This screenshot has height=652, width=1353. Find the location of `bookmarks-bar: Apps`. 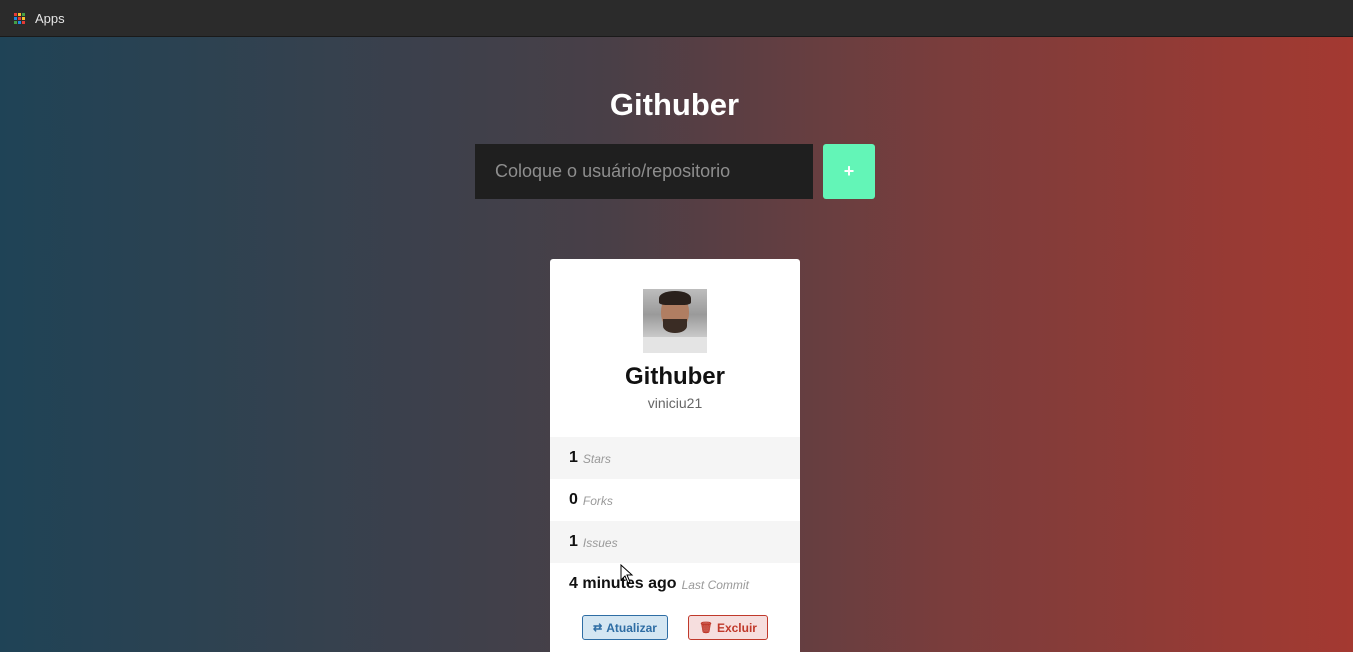

bookmarks-bar: Apps is located at coordinates (676, 18).